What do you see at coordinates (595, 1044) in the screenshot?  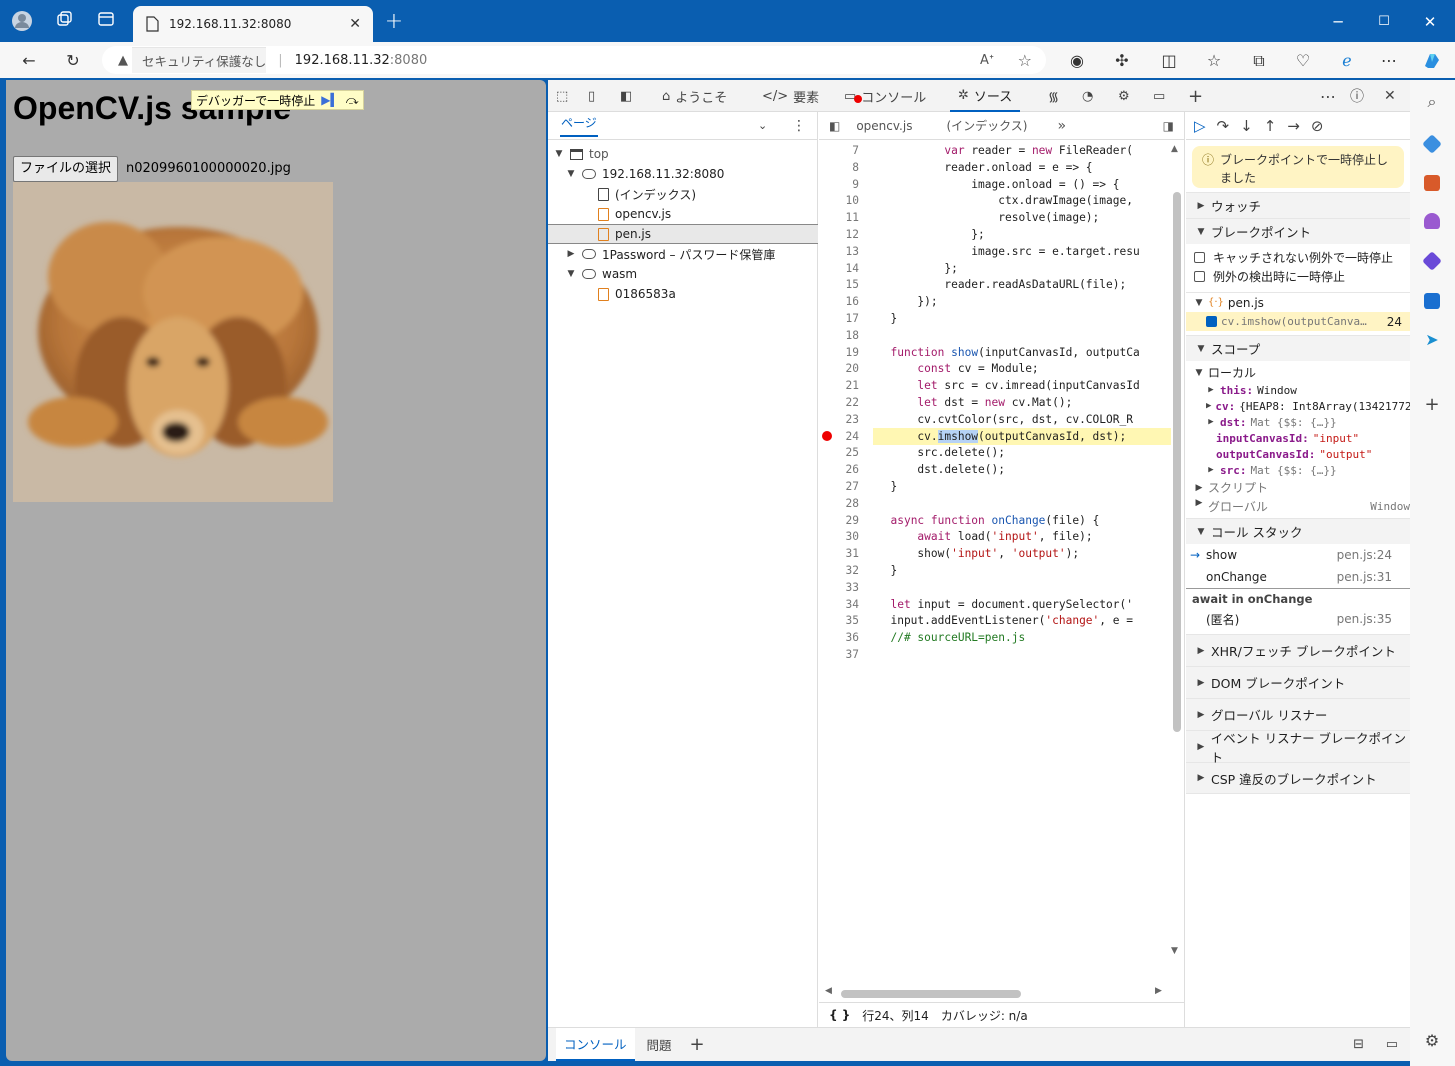 I see `drawer-tab-console: コンソール` at bounding box center [595, 1044].